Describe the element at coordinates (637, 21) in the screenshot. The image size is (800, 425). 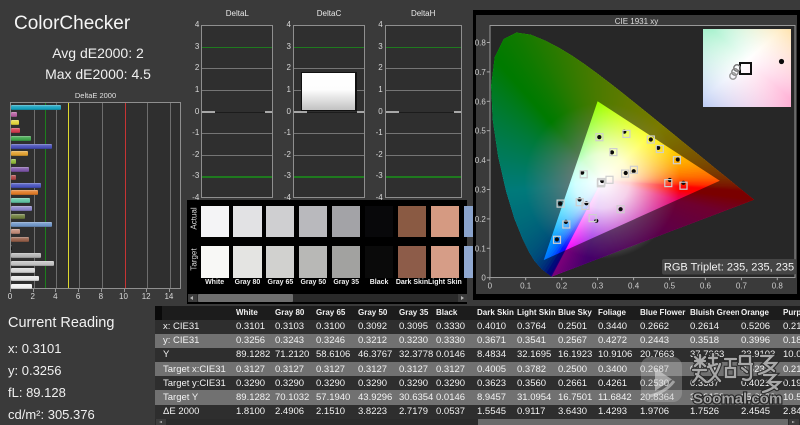
I see `svg-text: CIE 1931 xy` at that location.